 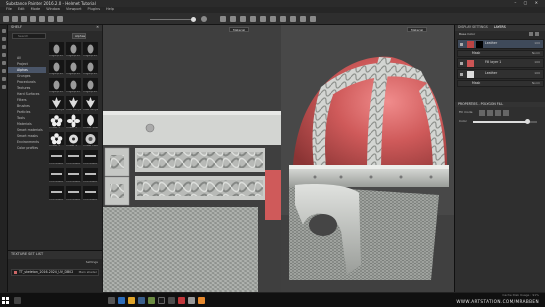 What do you see at coordinates (36, 10) in the screenshot?
I see `menu-mode: Mode` at bounding box center [36, 10].